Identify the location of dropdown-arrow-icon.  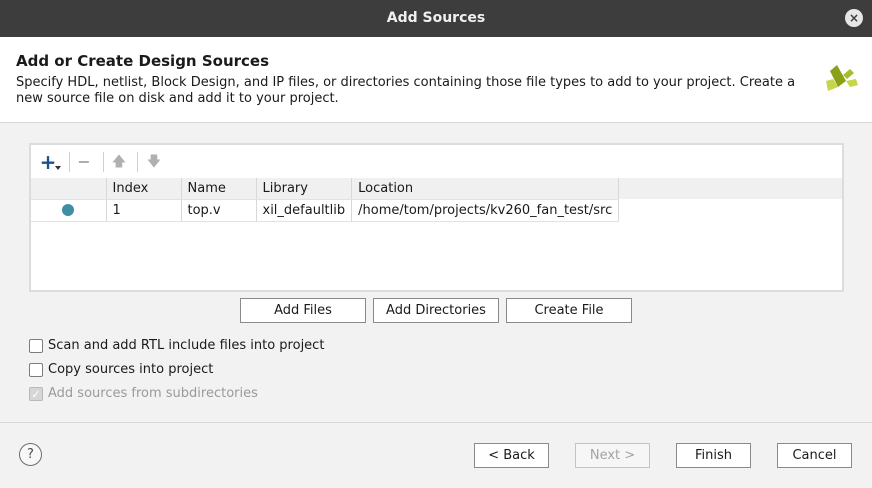
(58, 168).